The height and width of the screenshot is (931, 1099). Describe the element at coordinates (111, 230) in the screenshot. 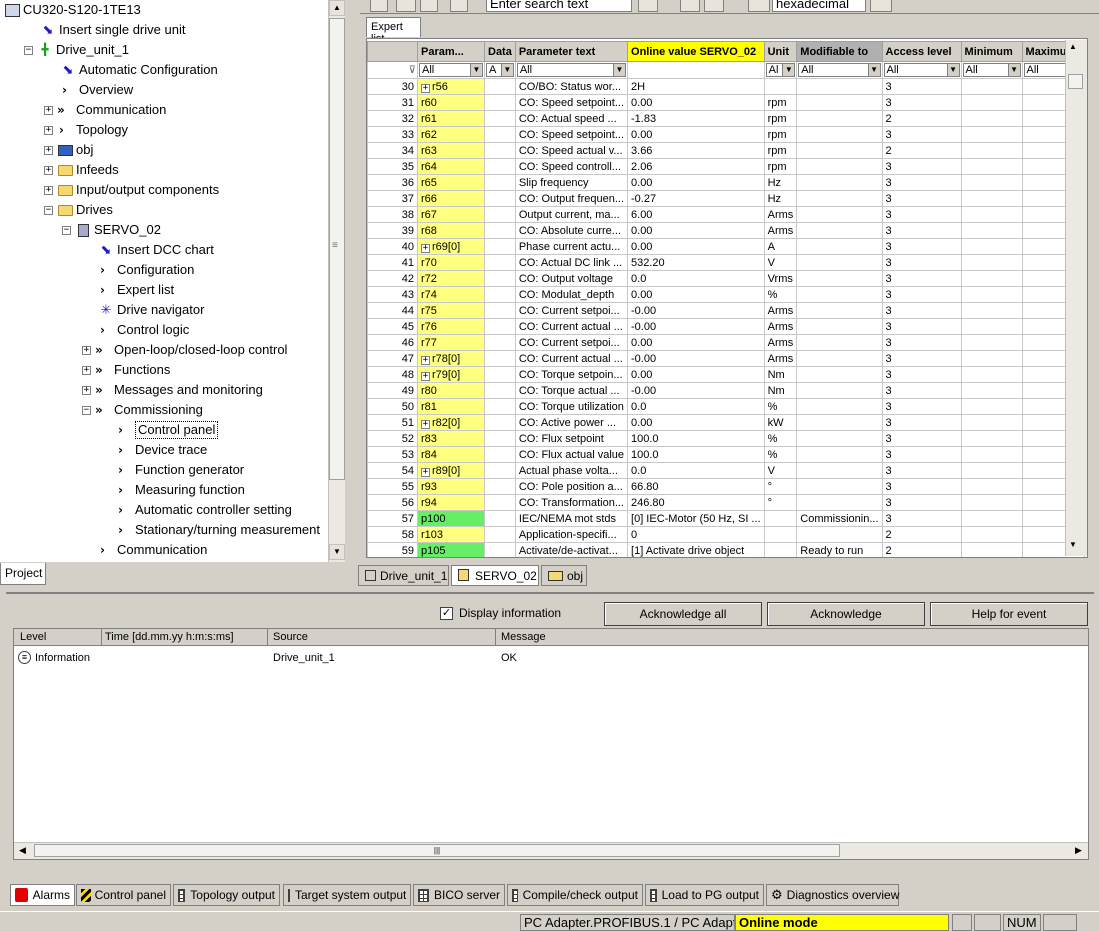

I see `tree-node: − SERVO_02` at that location.